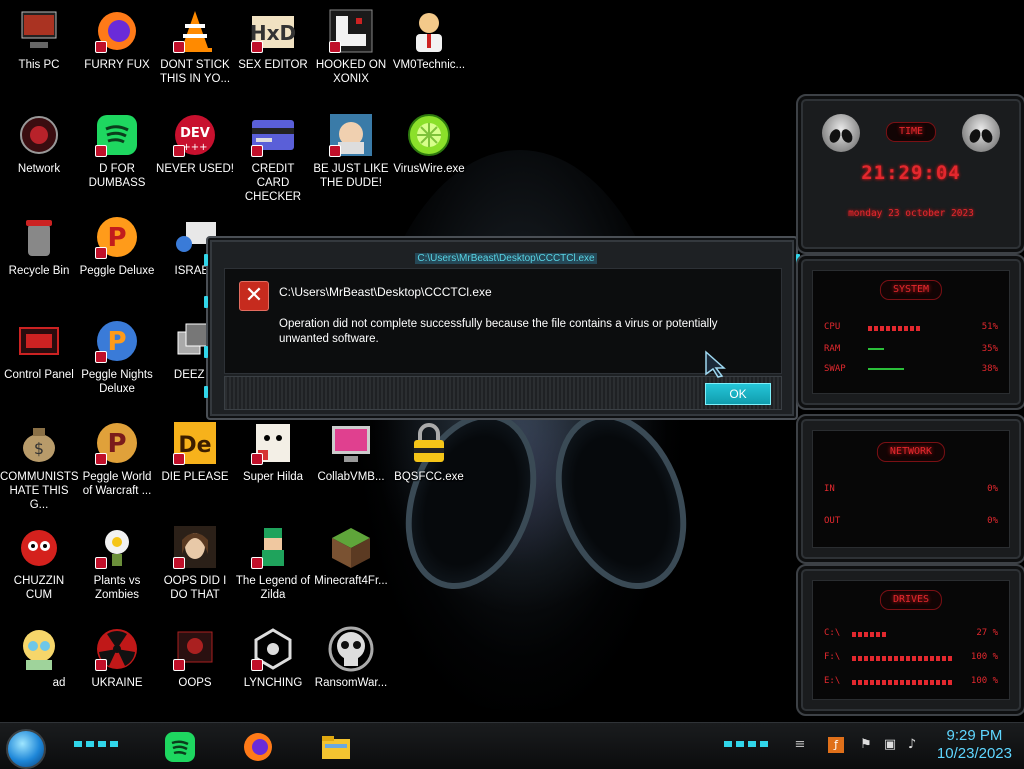 The width and height of the screenshot is (1024, 769). Describe the element at coordinates (987, 633) in the screenshot. I see `stat-value: 27 %` at that location.